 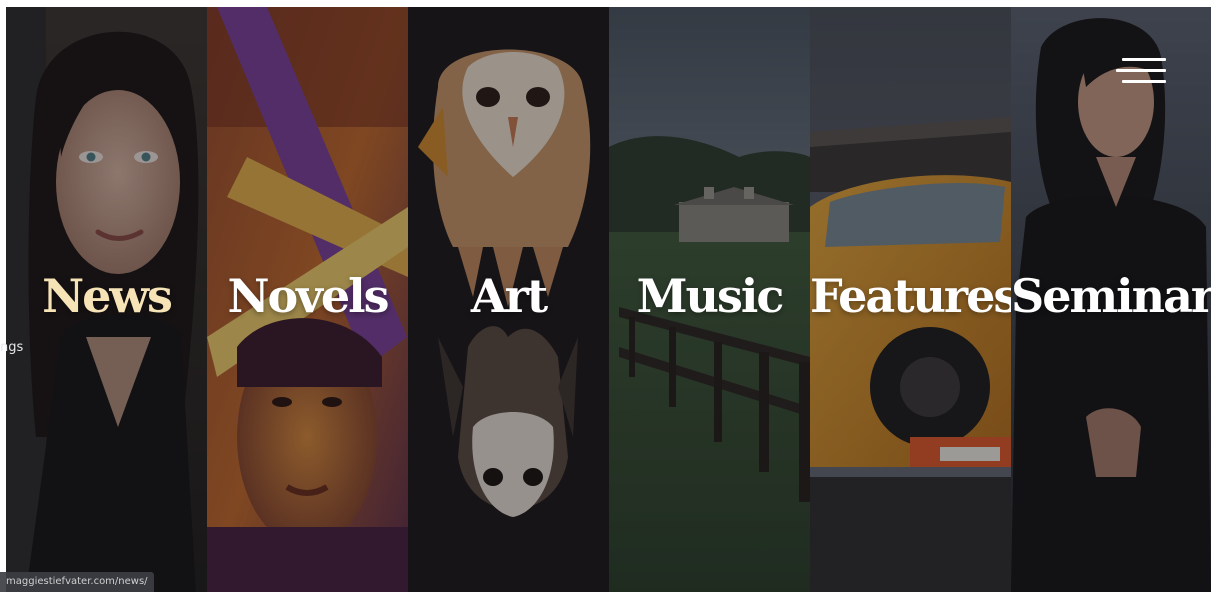 I want to click on panel-label-art: Art, so click(x=508, y=296).